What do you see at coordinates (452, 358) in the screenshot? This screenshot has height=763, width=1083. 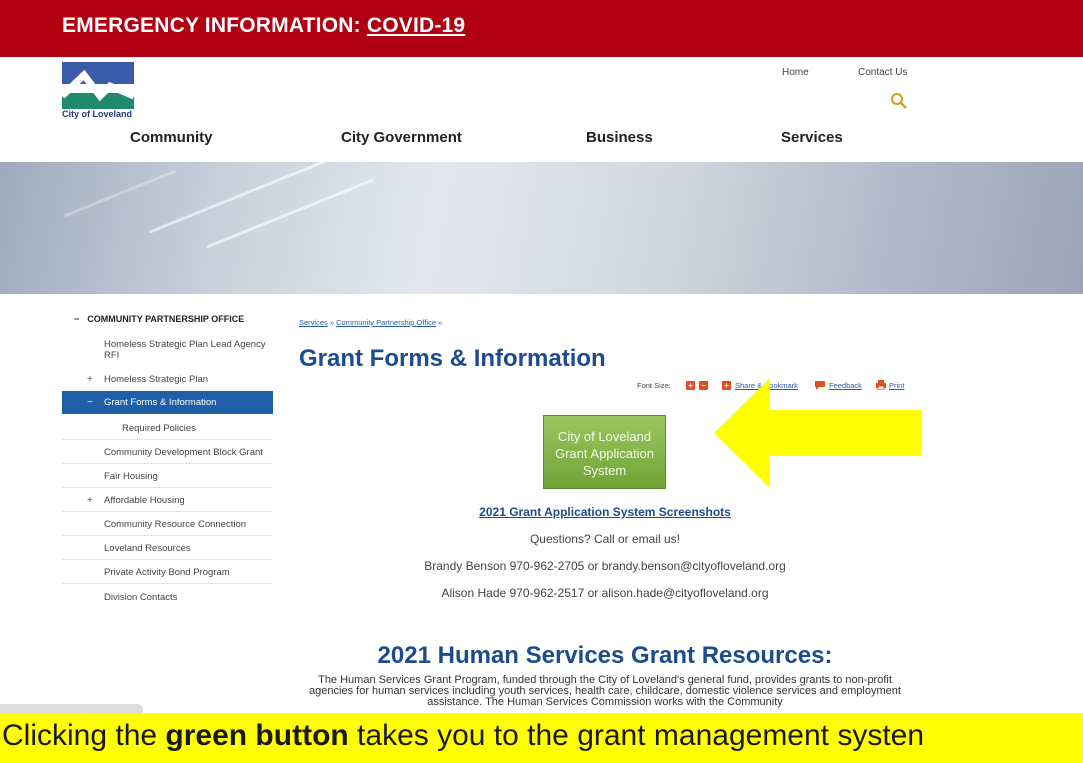 I see `page-title: Grant Forms & Information` at bounding box center [452, 358].